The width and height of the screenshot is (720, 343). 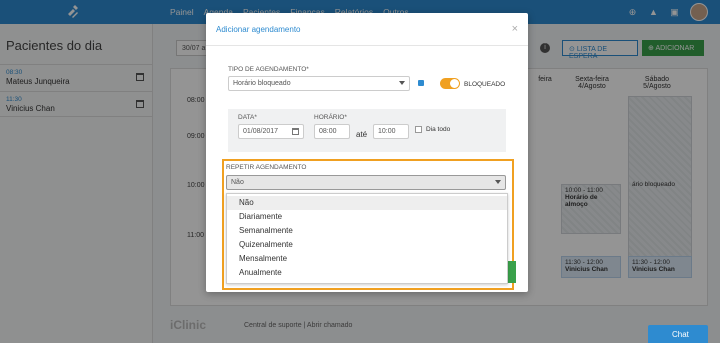 I want to click on repeat-option-anualmente: Anualmente, so click(x=367, y=273).